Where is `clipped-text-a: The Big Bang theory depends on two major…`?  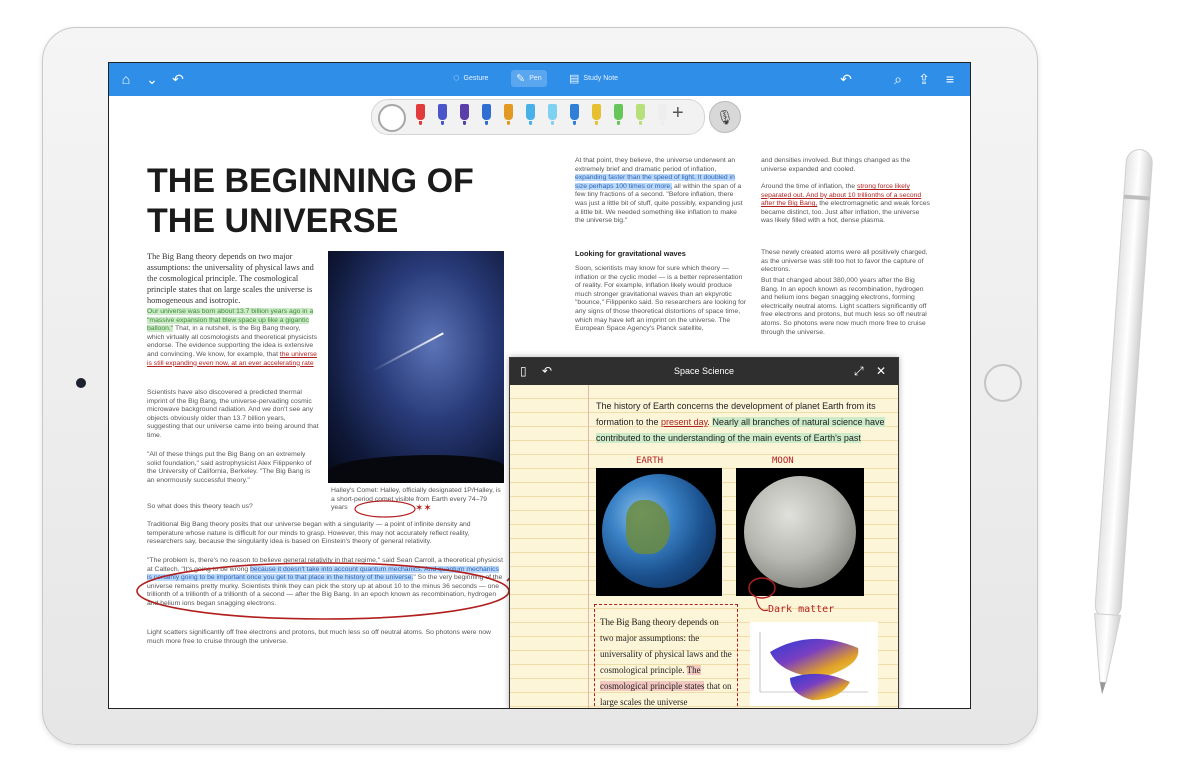 clipped-text-a: The Big Bang theory depends on two major… is located at coordinates (666, 646).